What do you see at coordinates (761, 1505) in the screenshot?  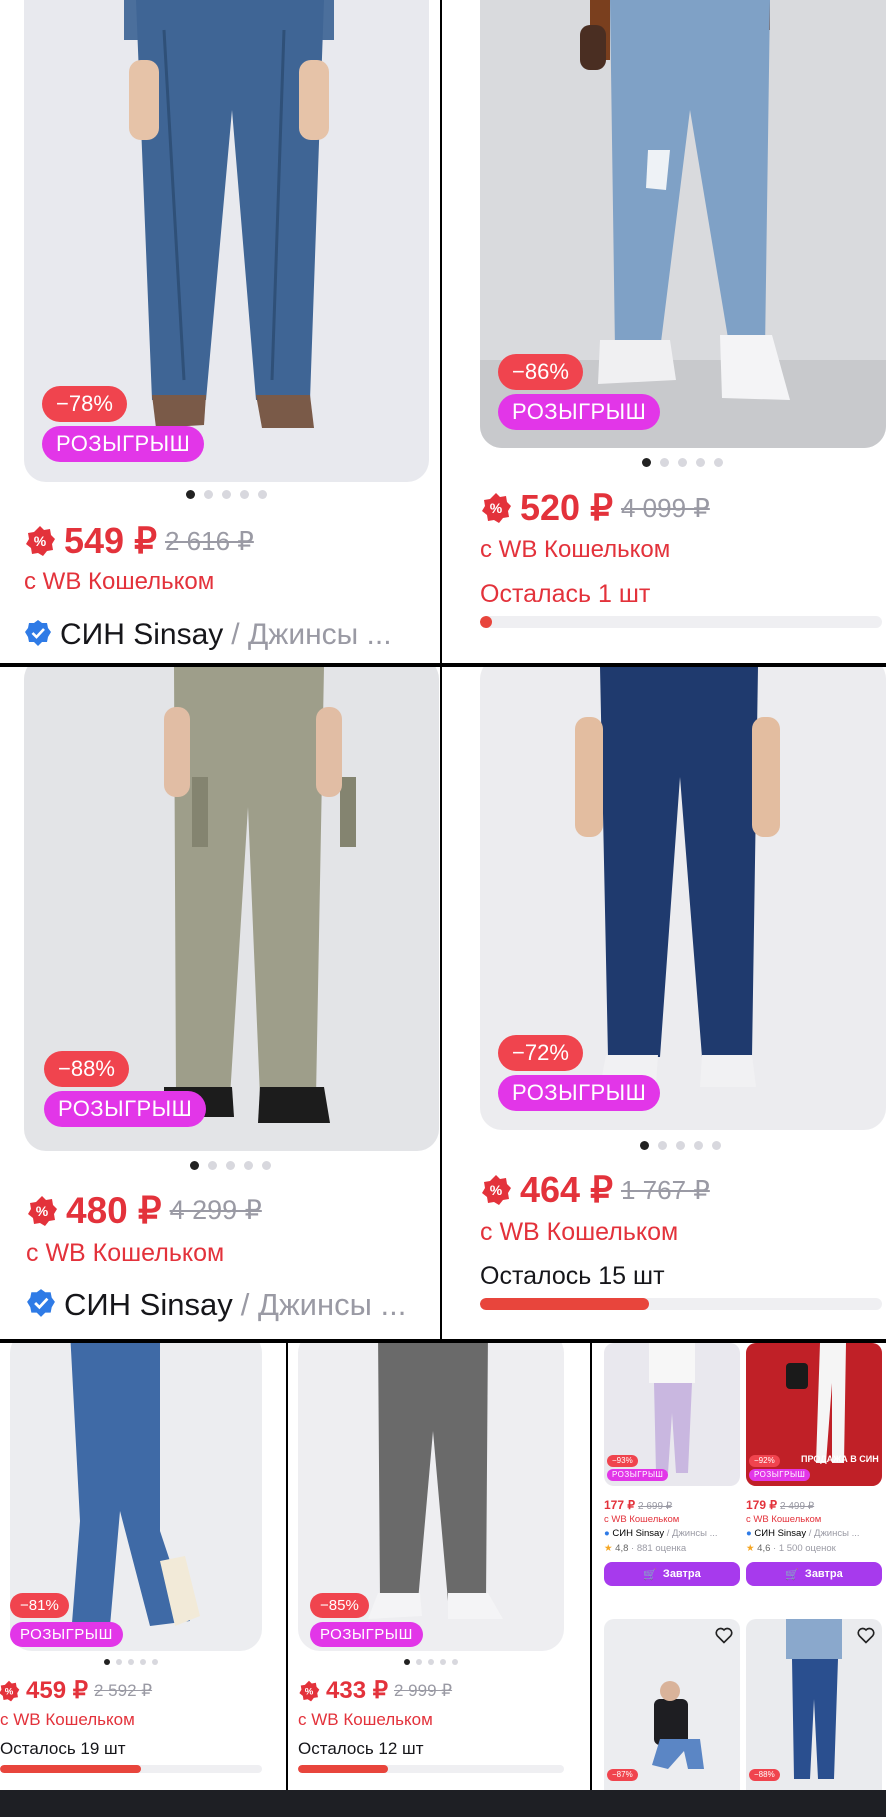 I see `price: 179 ₽` at bounding box center [761, 1505].